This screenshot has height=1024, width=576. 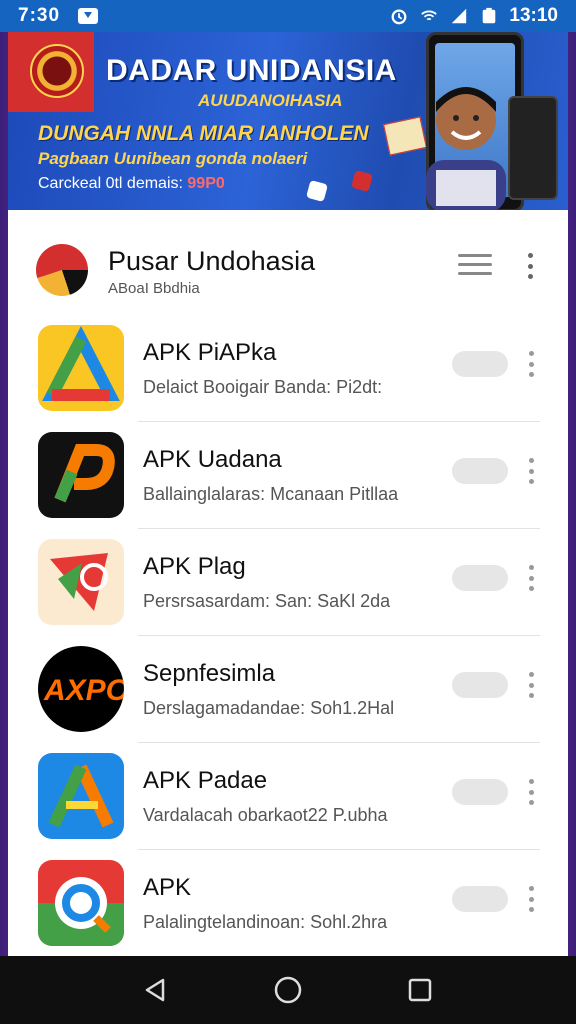 I want to click on svg-text: AXPO, so click(x=83, y=690).